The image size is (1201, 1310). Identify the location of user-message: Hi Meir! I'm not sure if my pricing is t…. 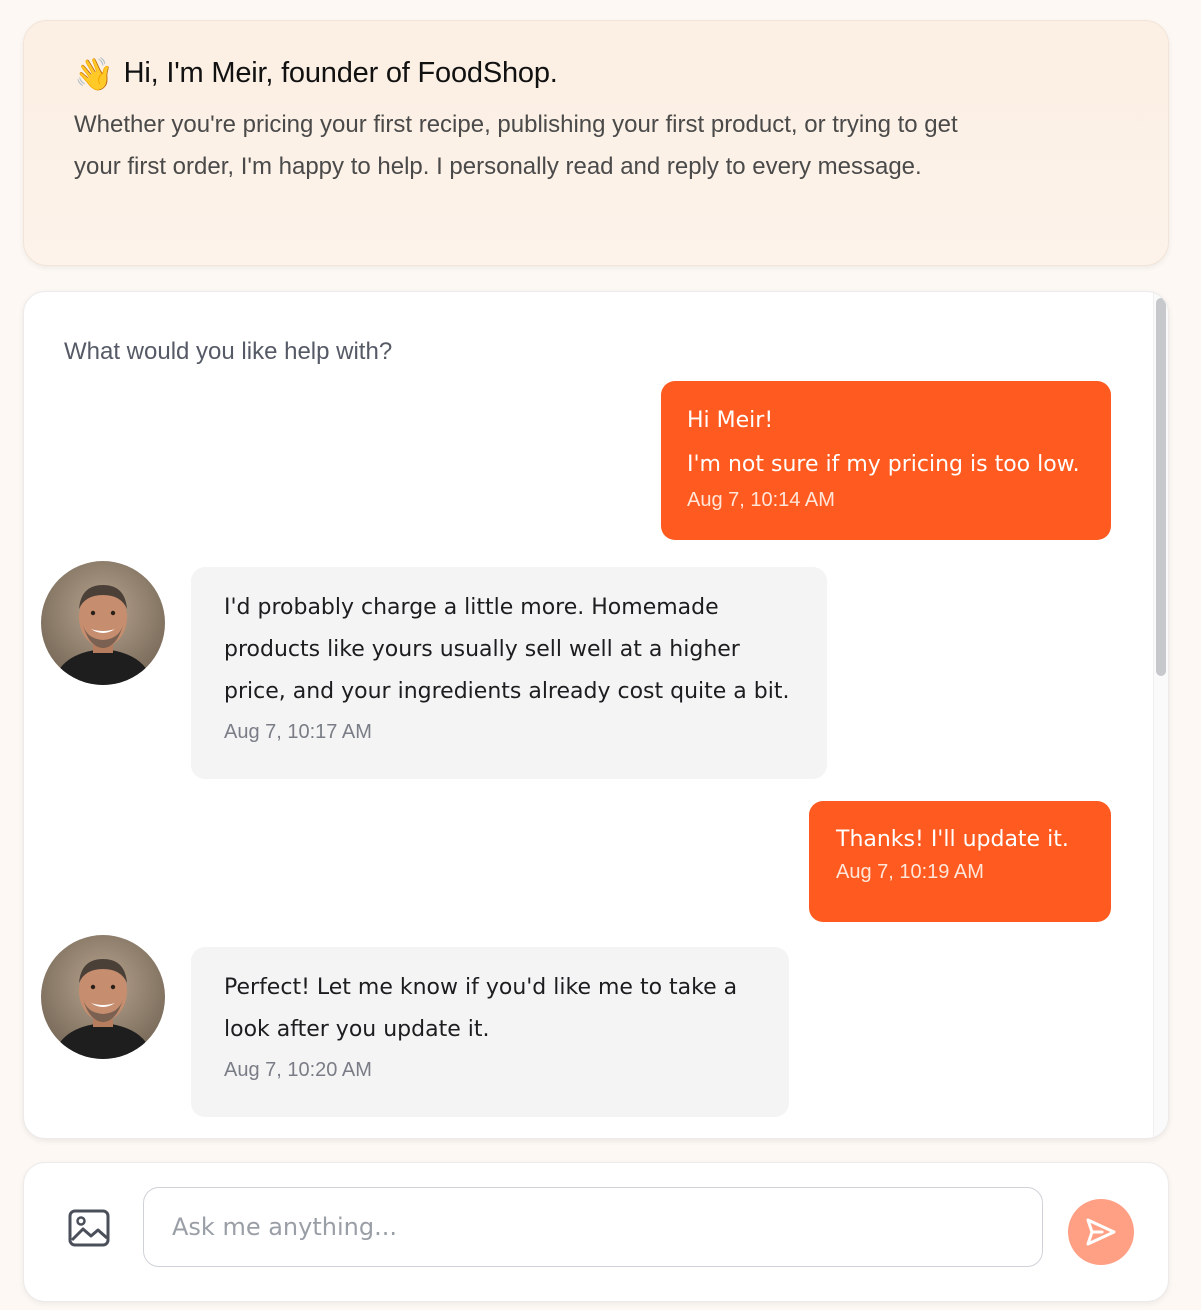
(886, 460).